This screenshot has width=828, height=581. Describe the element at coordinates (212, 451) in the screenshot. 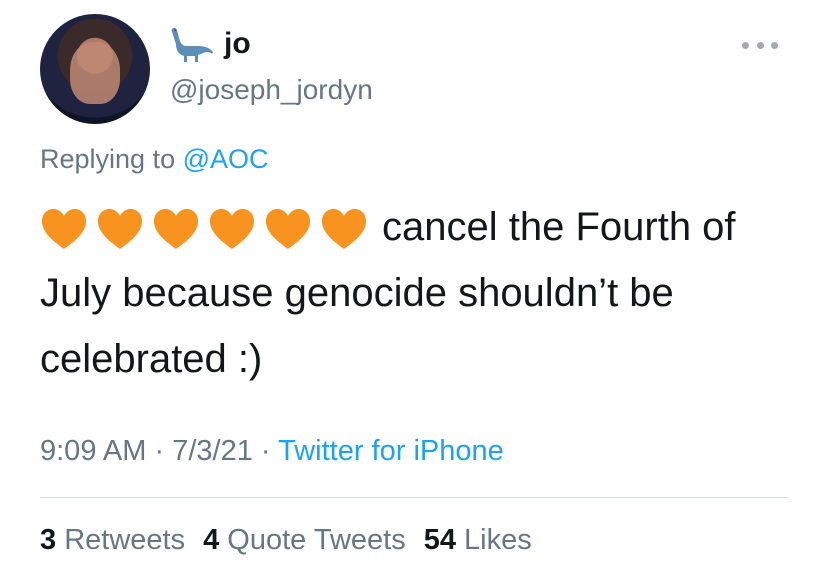

I see `tweet-date: 7/3/21` at that location.